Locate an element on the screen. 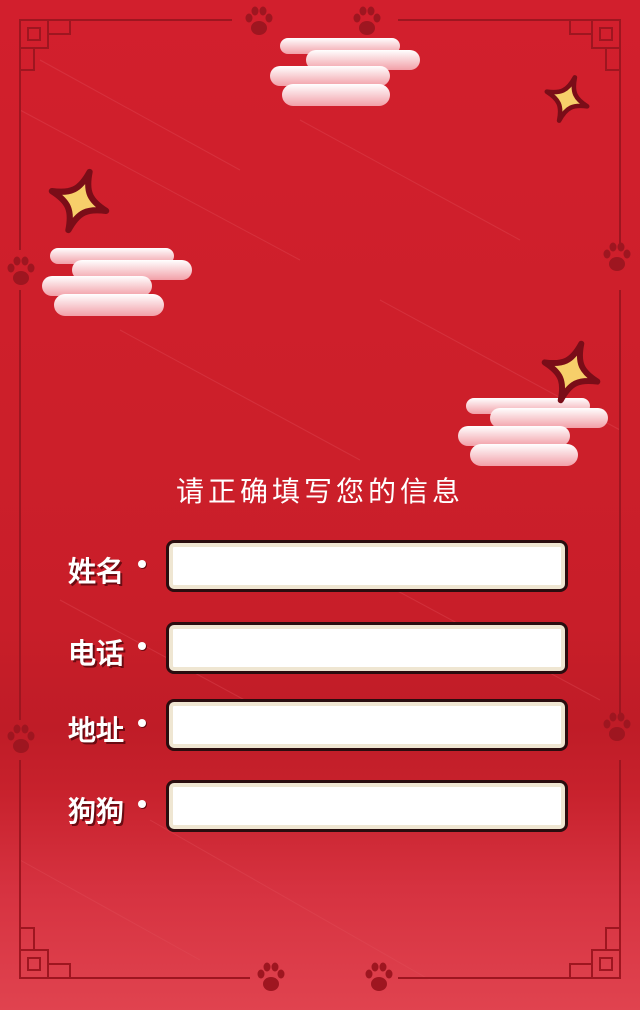 This screenshot has width=640, height=1010. phone-label: 电话 is located at coordinates (96, 653).